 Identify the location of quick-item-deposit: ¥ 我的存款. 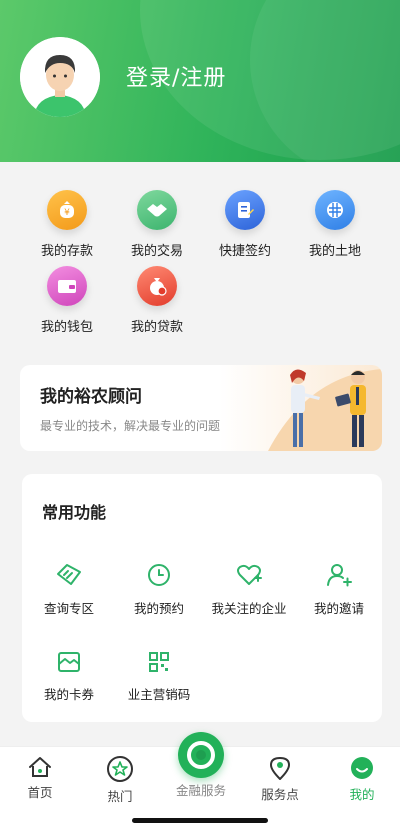
(67, 224).